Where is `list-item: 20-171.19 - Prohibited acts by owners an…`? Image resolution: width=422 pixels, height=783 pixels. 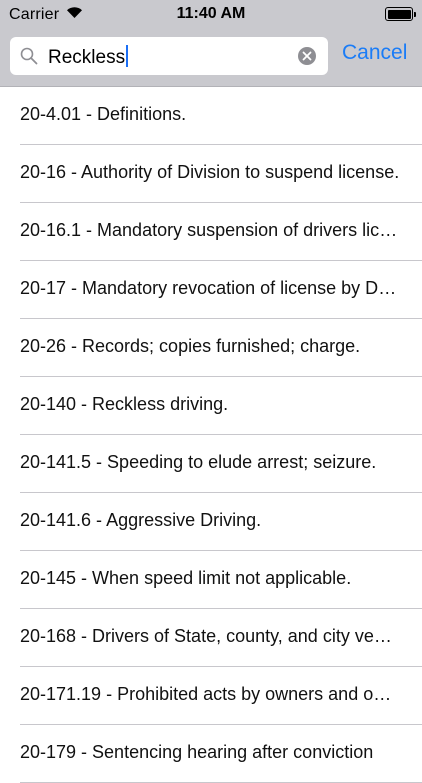 list-item: 20-171.19 - Prohibited acts by owners an… is located at coordinates (211, 696).